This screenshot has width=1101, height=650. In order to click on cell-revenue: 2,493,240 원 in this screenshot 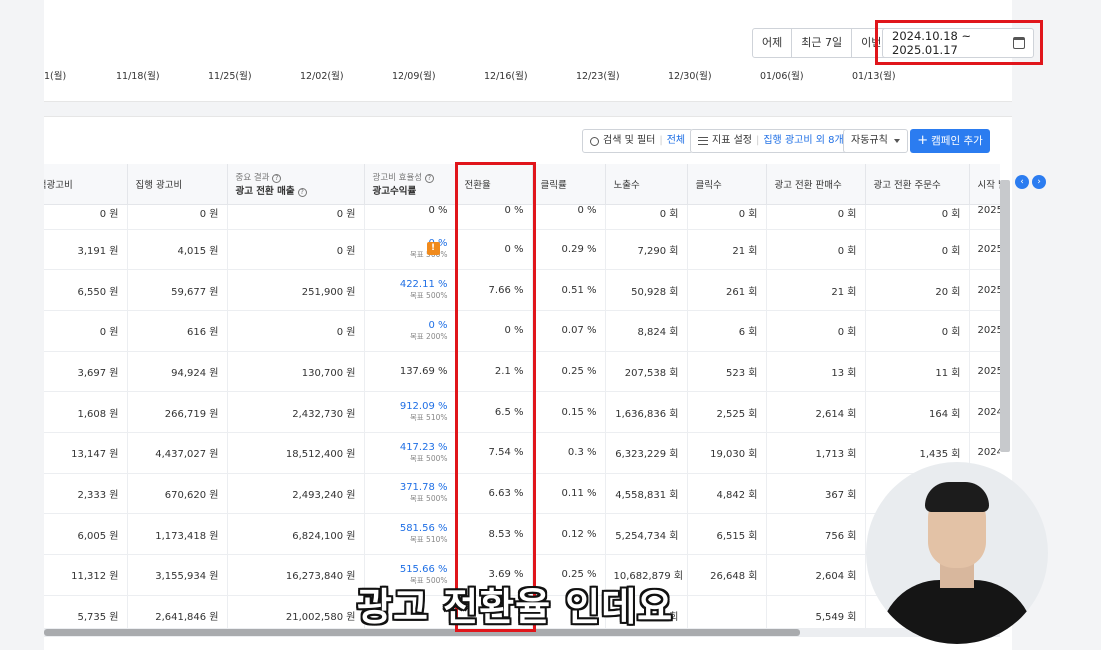, I will do `click(296, 494)`.